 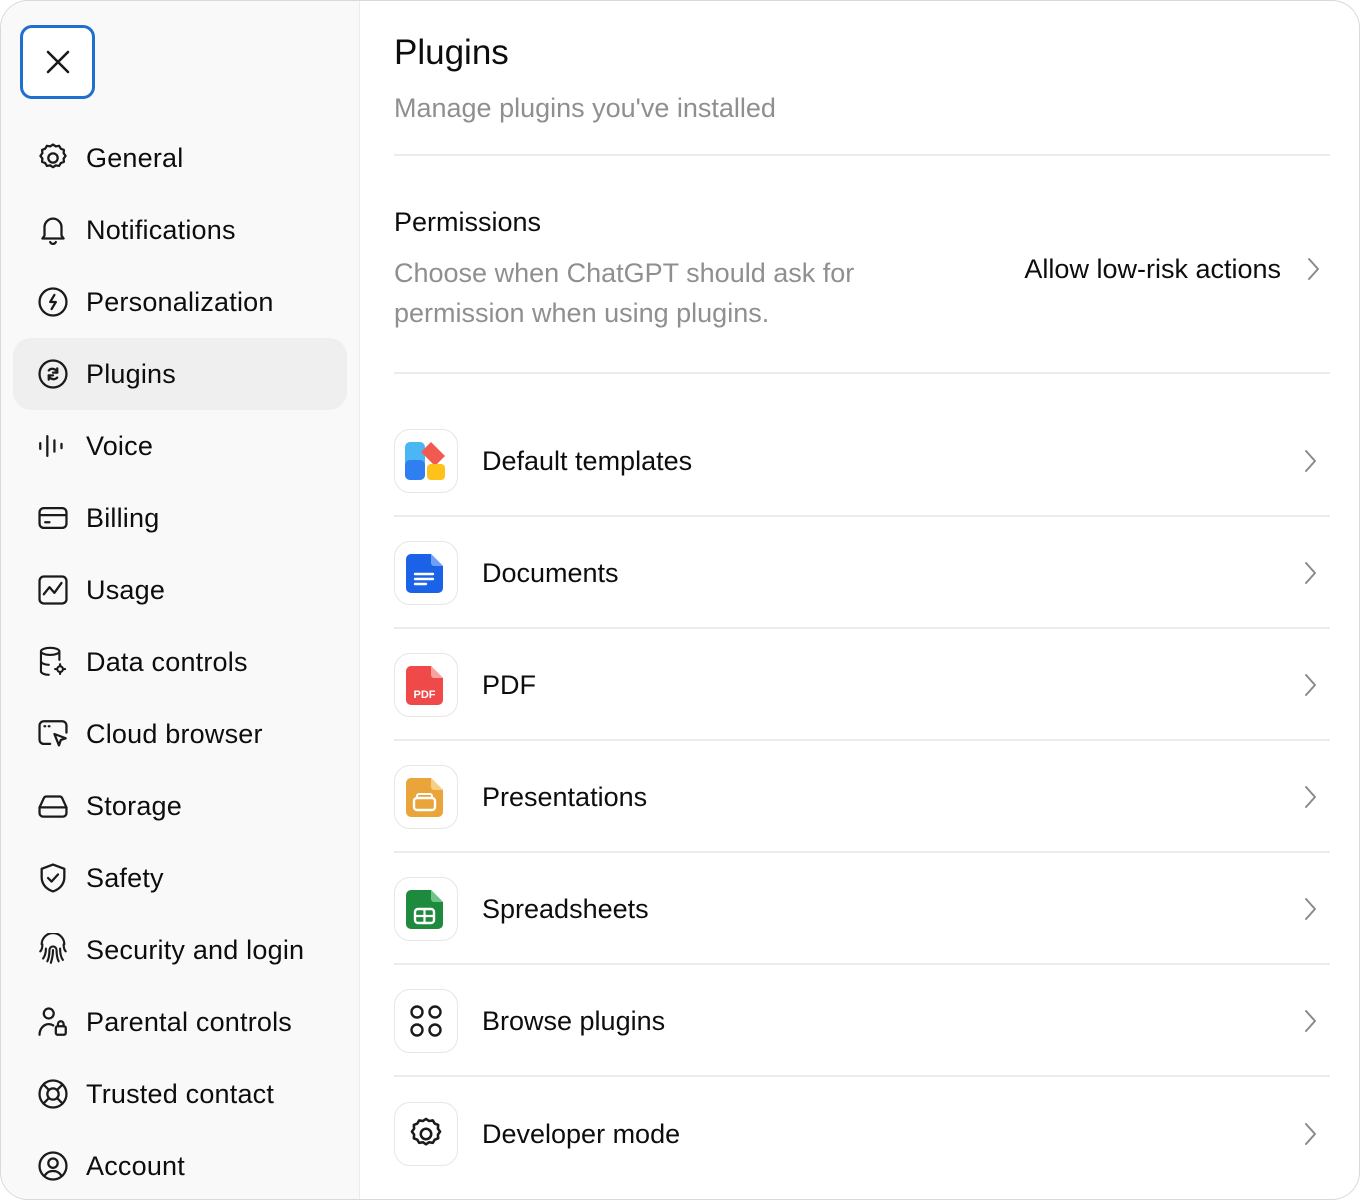 I want to click on database-icon, so click(x=53, y=662).